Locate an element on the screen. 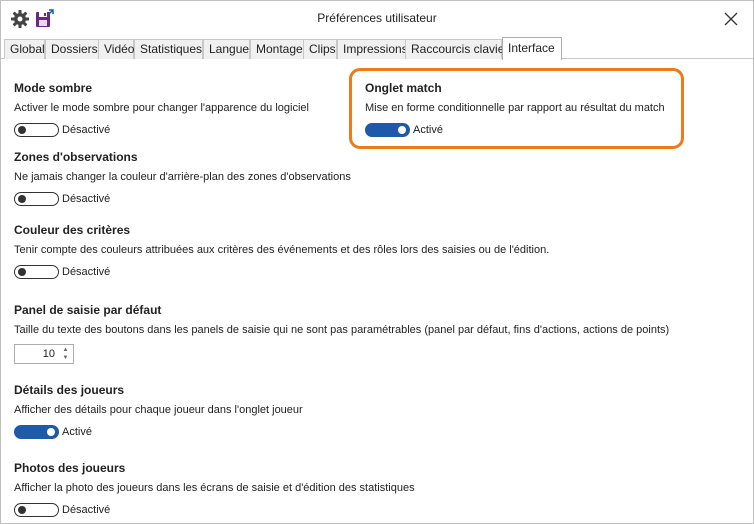 The height and width of the screenshot is (524, 754). window-title: Préférences utilisateur is located at coordinates (377, 18).